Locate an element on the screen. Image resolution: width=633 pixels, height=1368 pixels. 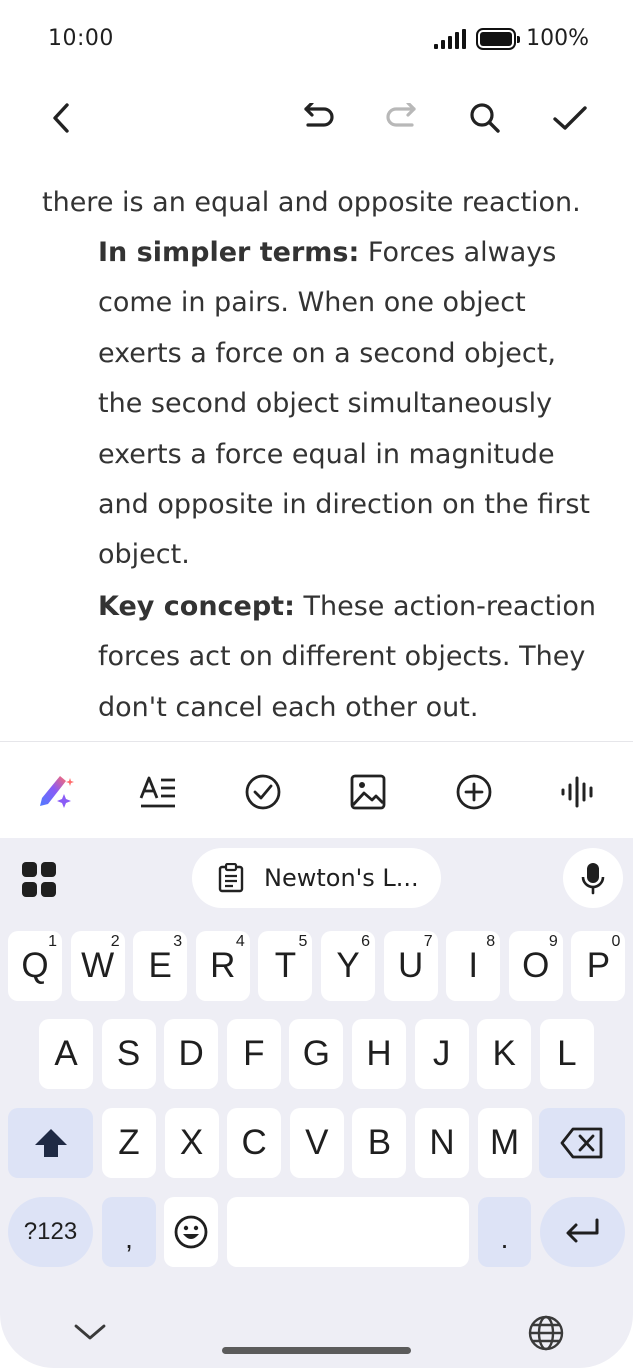
hide-keyboard-icon is located at coordinates (90, 1332).